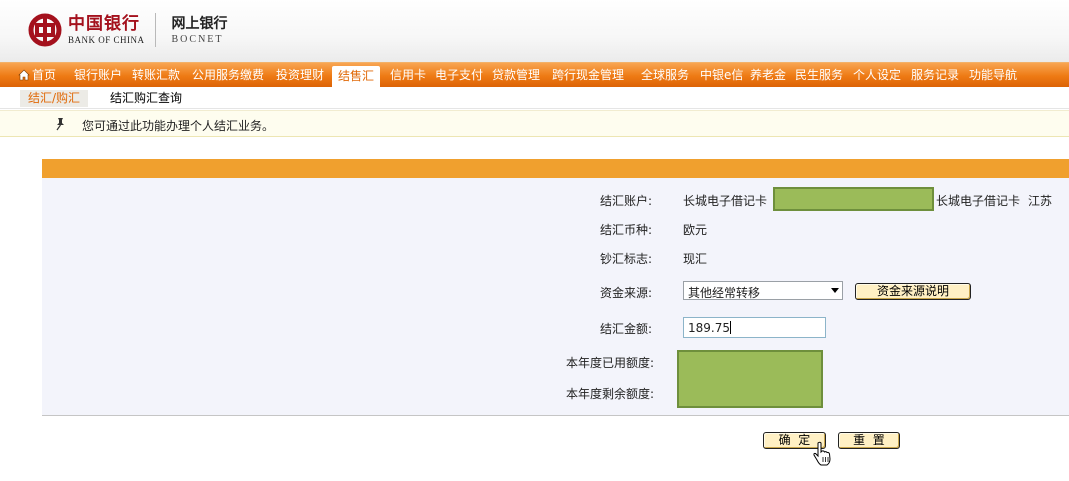  Describe the element at coordinates (104, 24) in the screenshot. I see `logo-chinese-name: 中国银行` at that location.